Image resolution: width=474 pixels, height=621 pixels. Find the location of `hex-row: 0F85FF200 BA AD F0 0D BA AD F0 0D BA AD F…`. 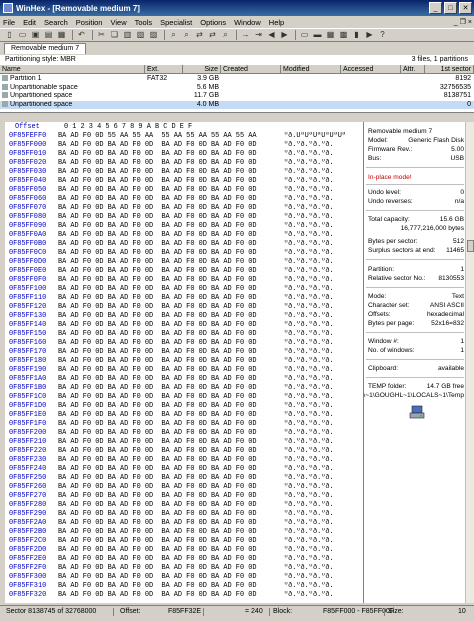

hex-row: 0F85FF200 BA AD F0 0D BA AD F0 0D BA AD F… is located at coordinates (184, 433).